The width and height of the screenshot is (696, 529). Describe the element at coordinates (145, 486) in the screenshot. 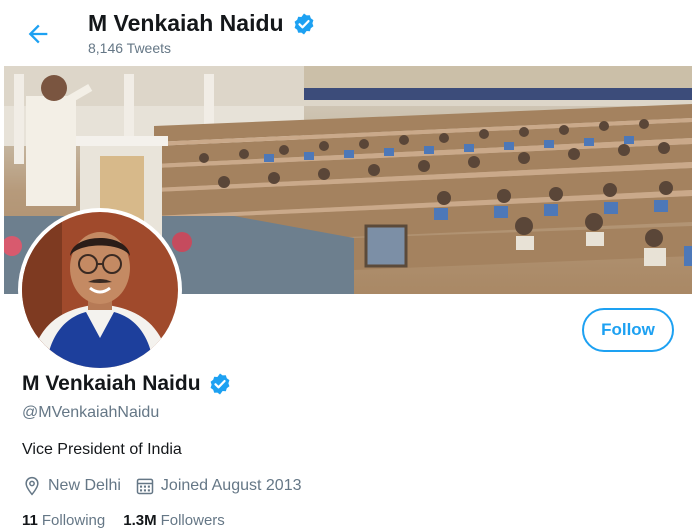

I see `calendar-icon` at that location.